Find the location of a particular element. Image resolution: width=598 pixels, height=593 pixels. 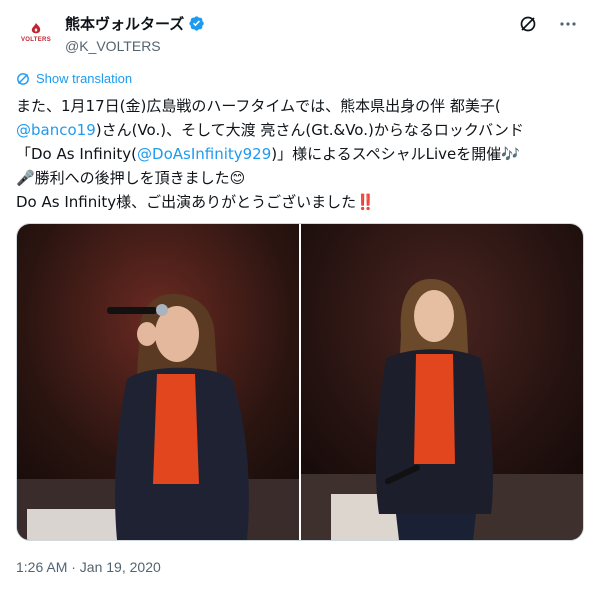

display-name: 熊本ヴォルターズ is located at coordinates (124, 23).